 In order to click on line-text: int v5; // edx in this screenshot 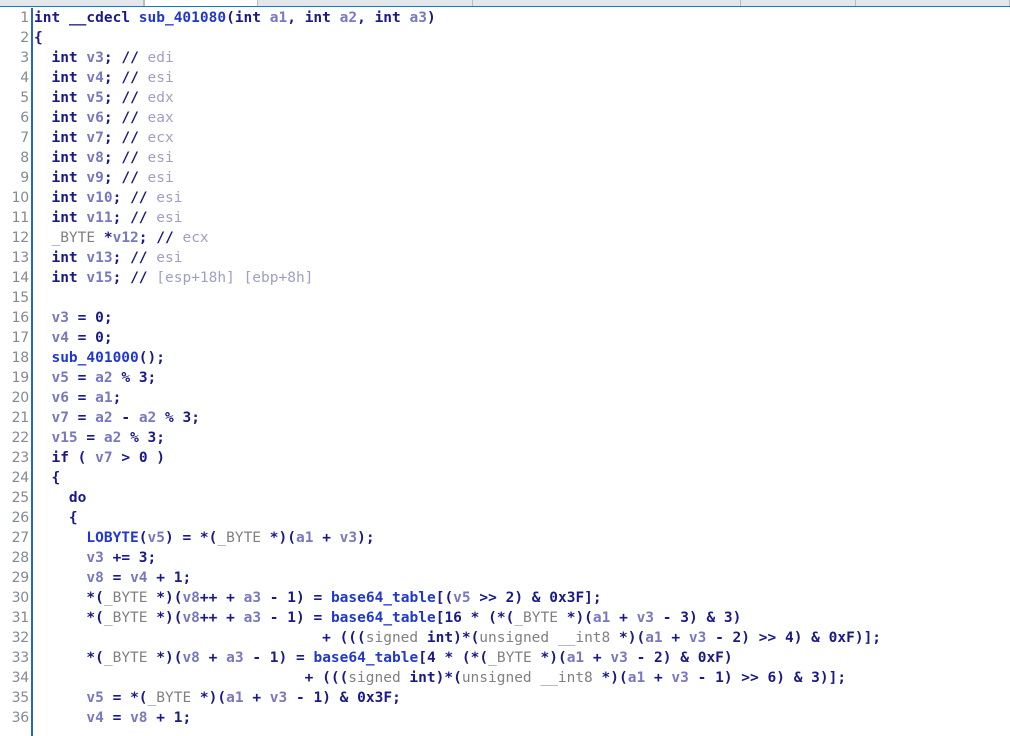, I will do `click(103, 98)`.